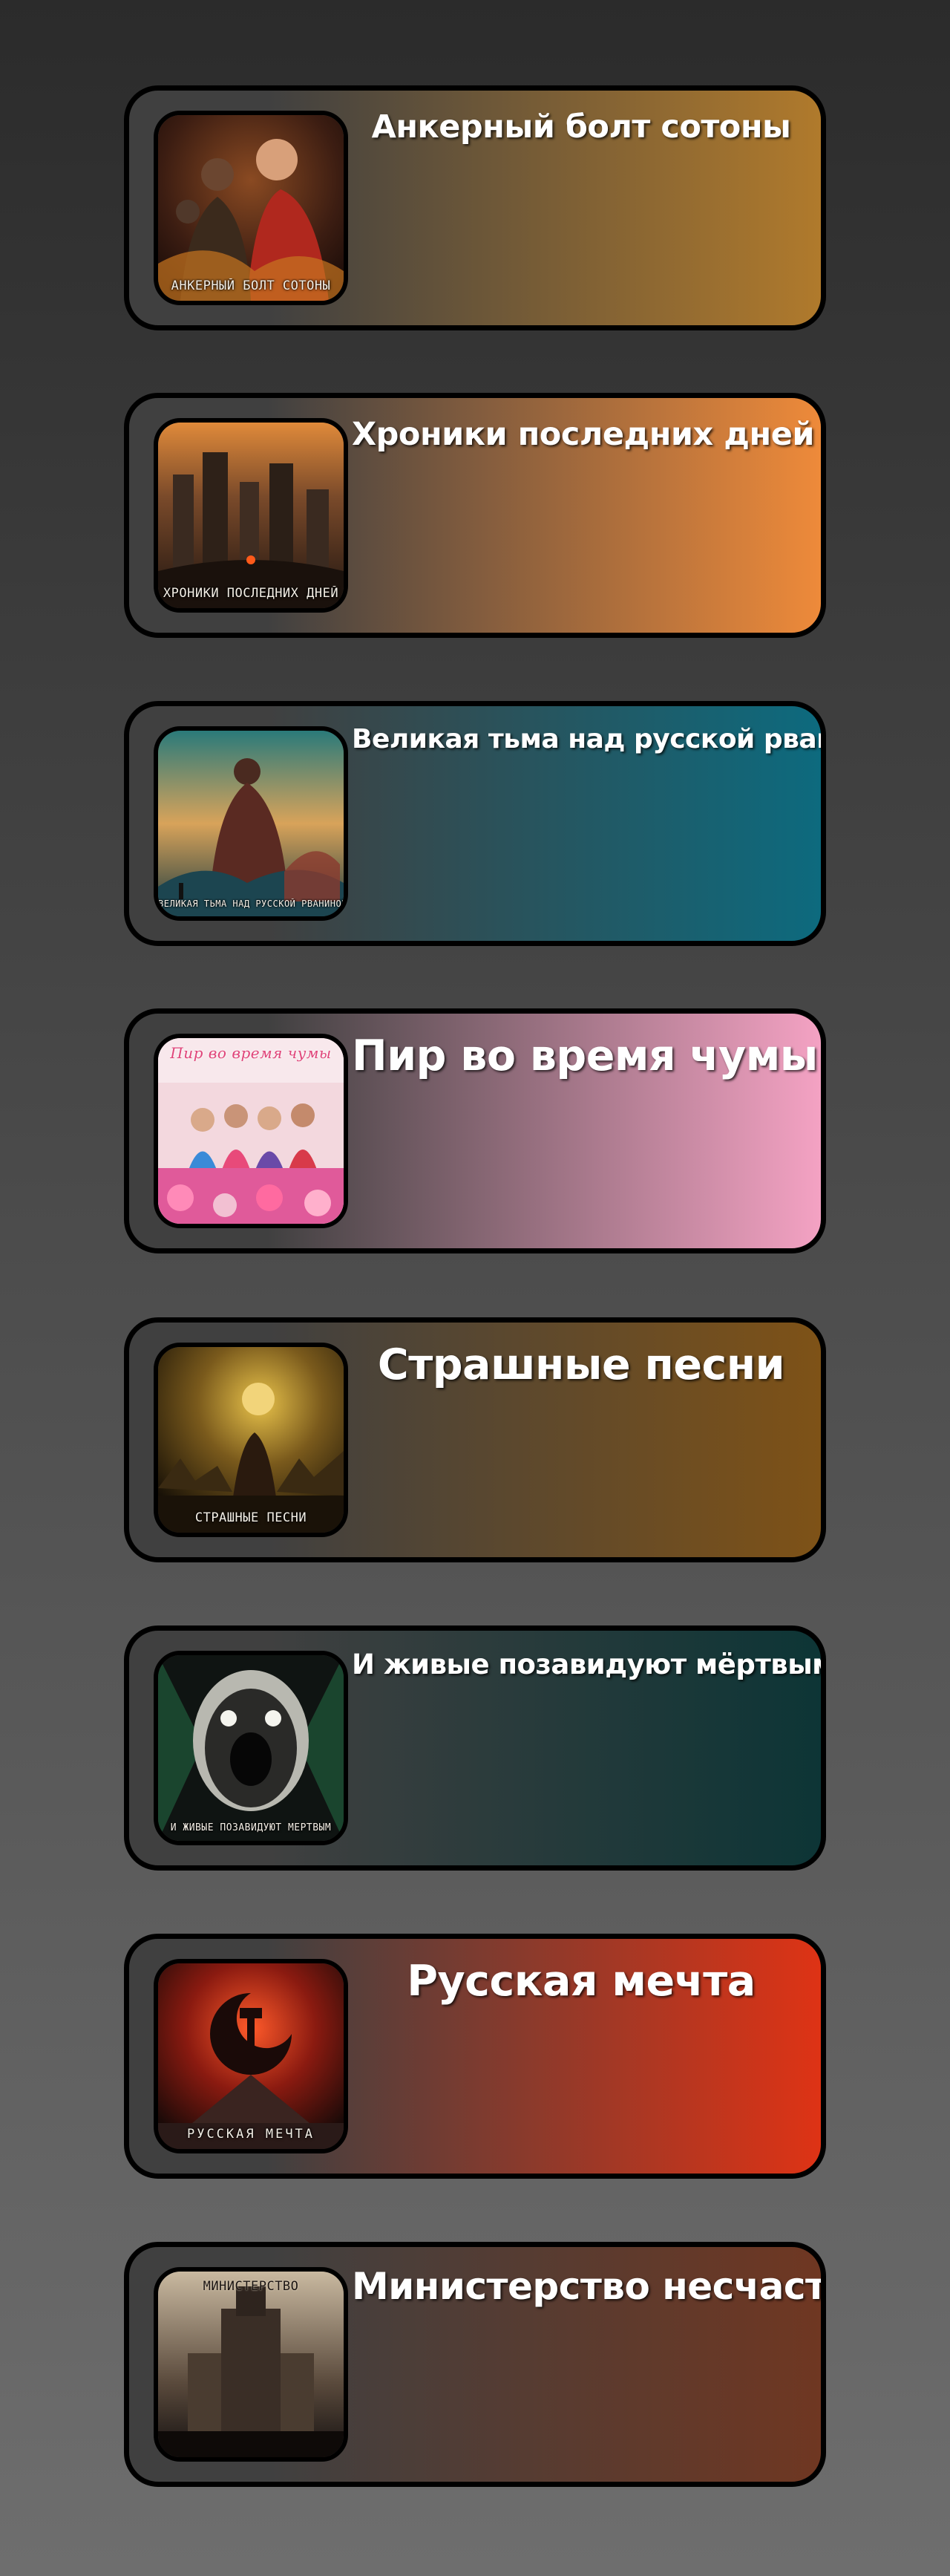  What do you see at coordinates (475, 2056) in the screenshot?
I see `album-card-russkaya-mechta: Русская мечта Русская мечта` at bounding box center [475, 2056].